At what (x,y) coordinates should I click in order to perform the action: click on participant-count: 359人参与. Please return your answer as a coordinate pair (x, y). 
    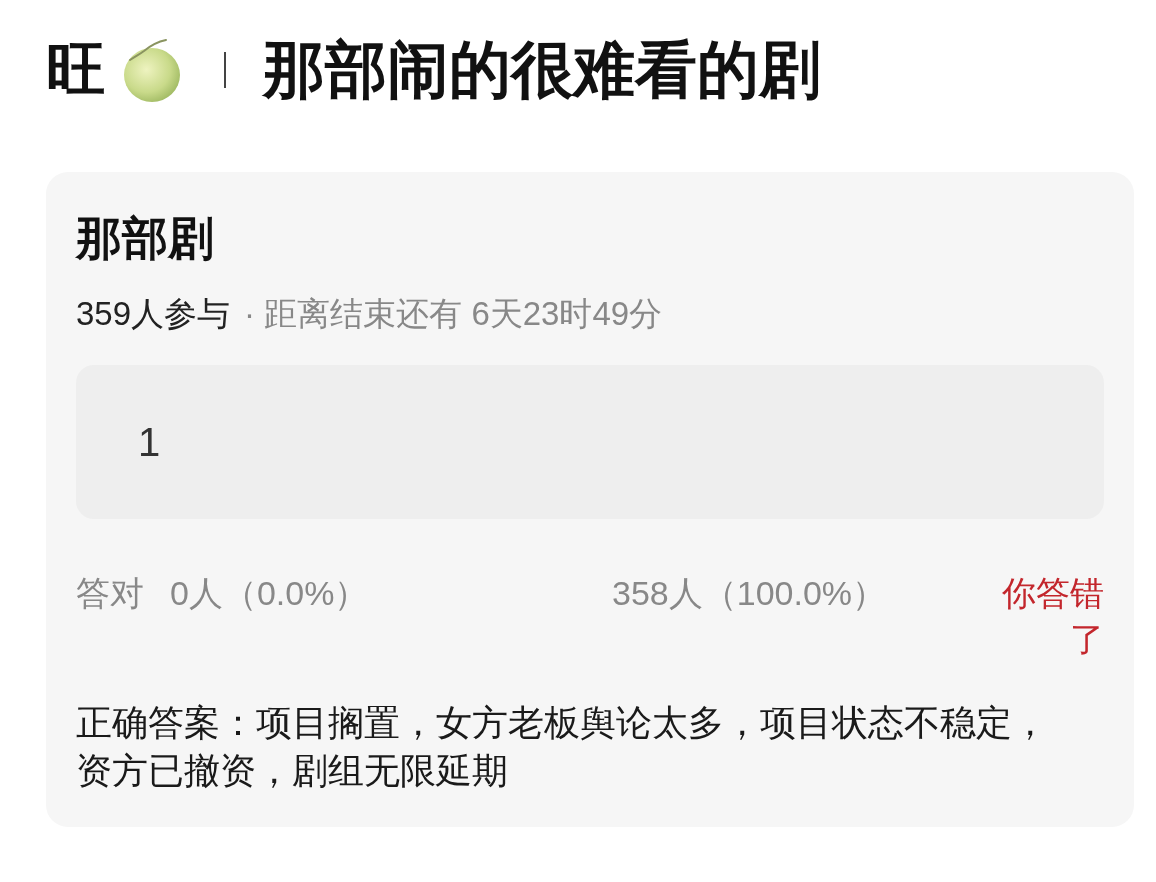
    Looking at the image, I should click on (153, 313).